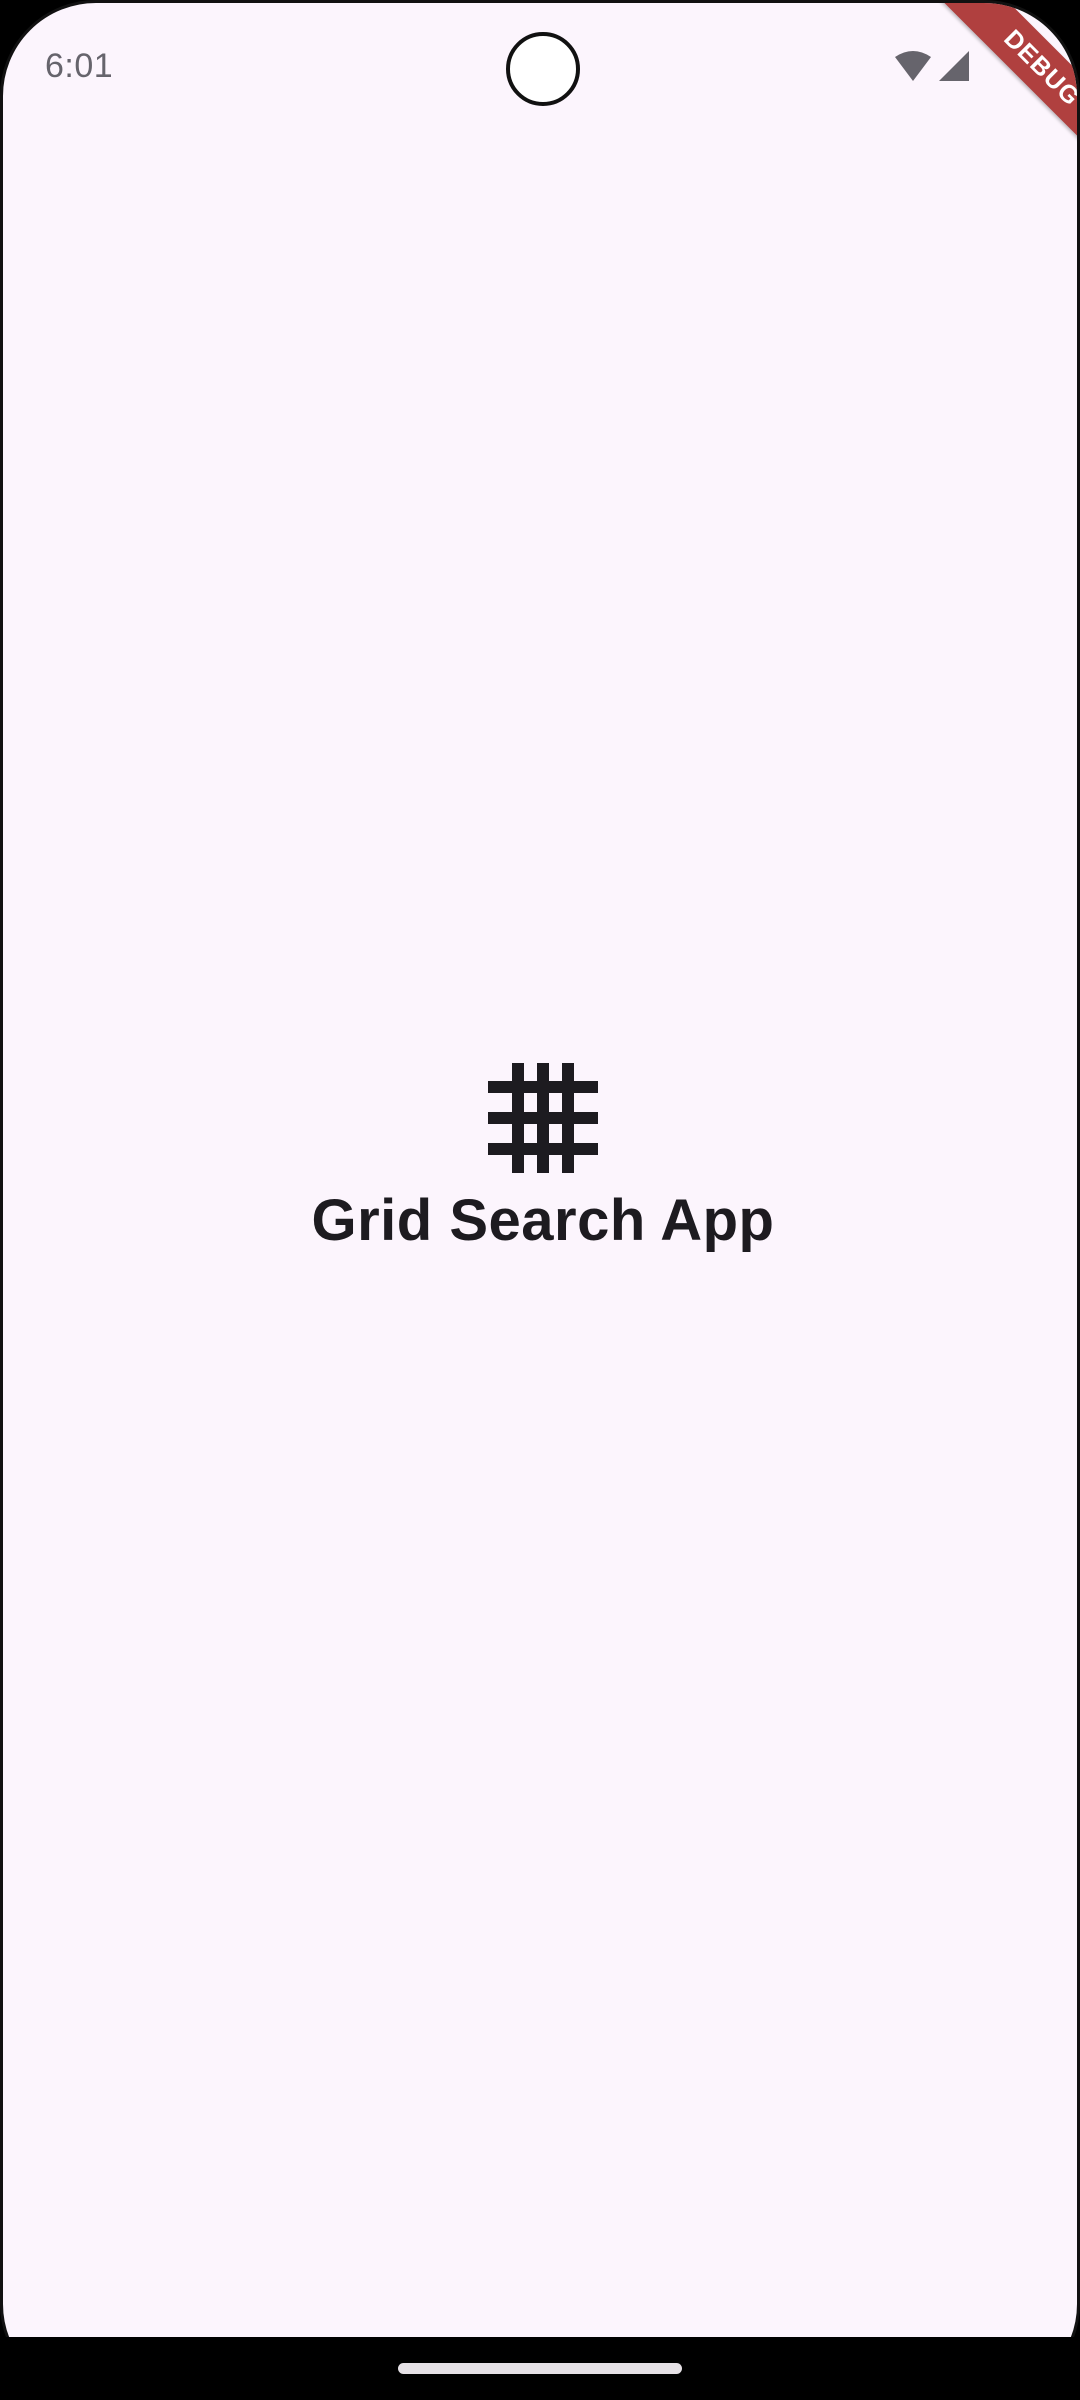 The image size is (1080, 2400). What do you see at coordinates (954, 66) in the screenshot?
I see `cellular-signal-icon` at bounding box center [954, 66].